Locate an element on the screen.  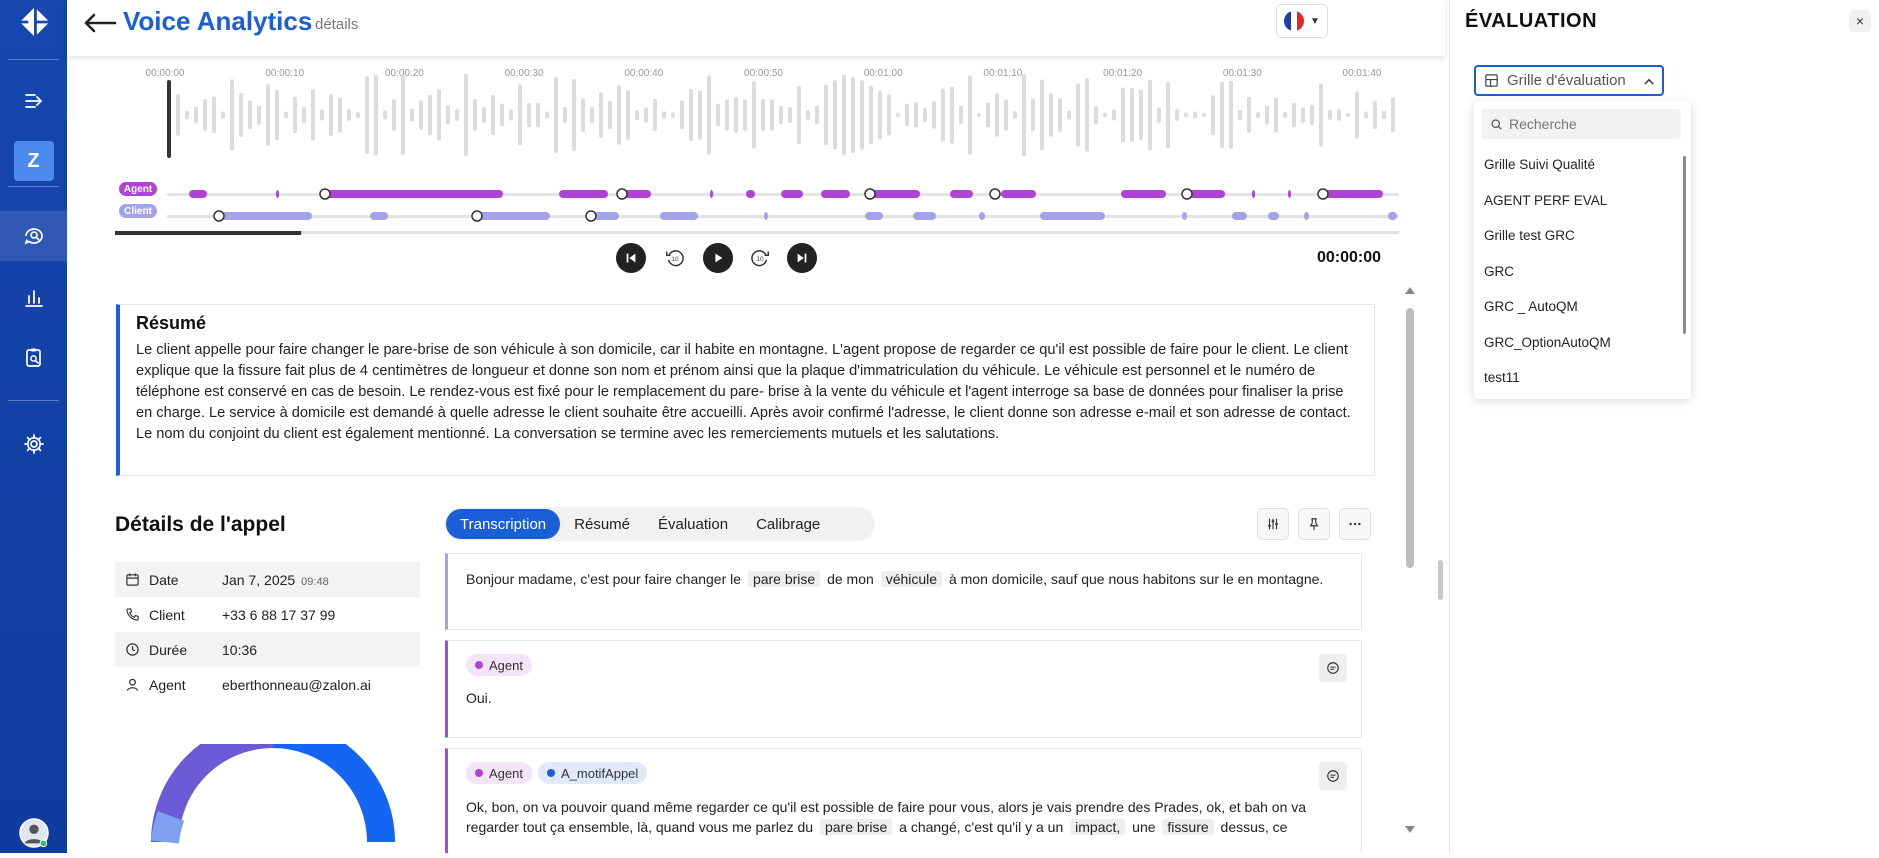
clipboard-search-icon is located at coordinates (33, 358).